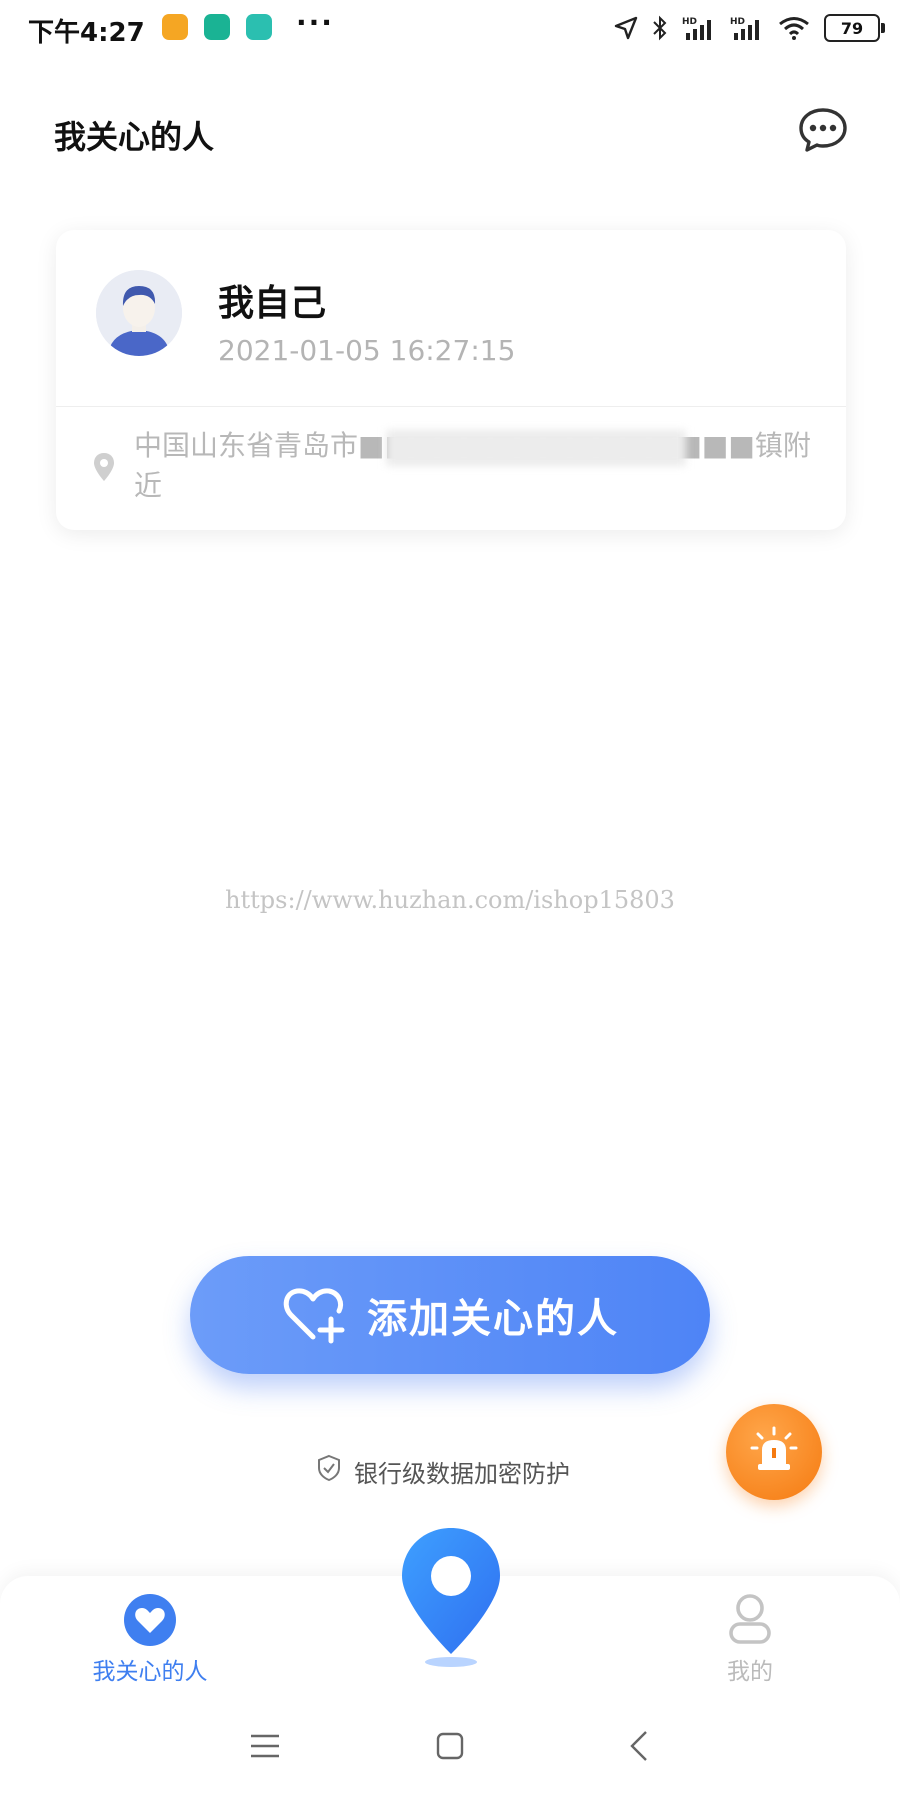 This screenshot has height=1800, width=900. Describe the element at coordinates (272, 303) in the screenshot. I see `person-name: 我自己` at that location.